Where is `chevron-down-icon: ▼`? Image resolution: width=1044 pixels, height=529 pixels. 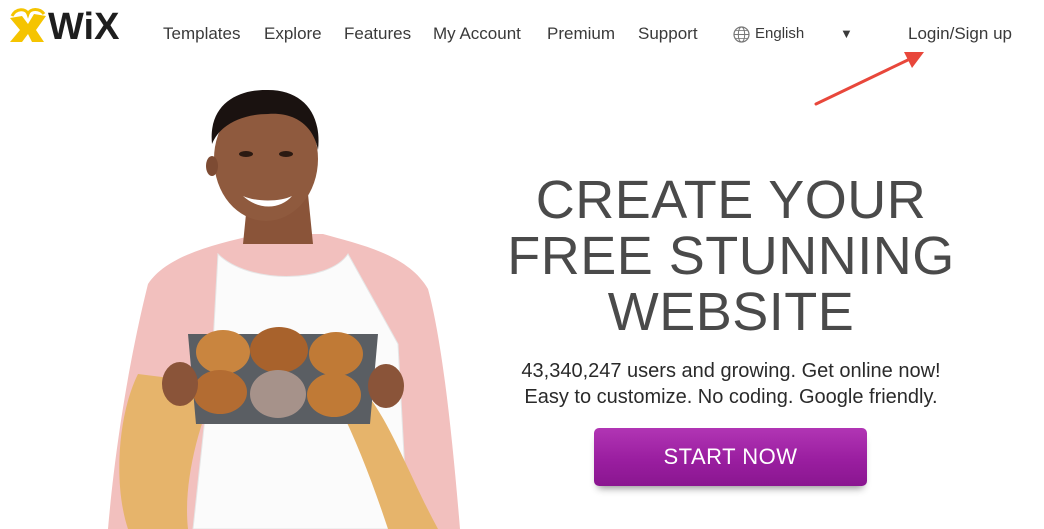
chevron-down-icon: ▼ is located at coordinates (846, 33).